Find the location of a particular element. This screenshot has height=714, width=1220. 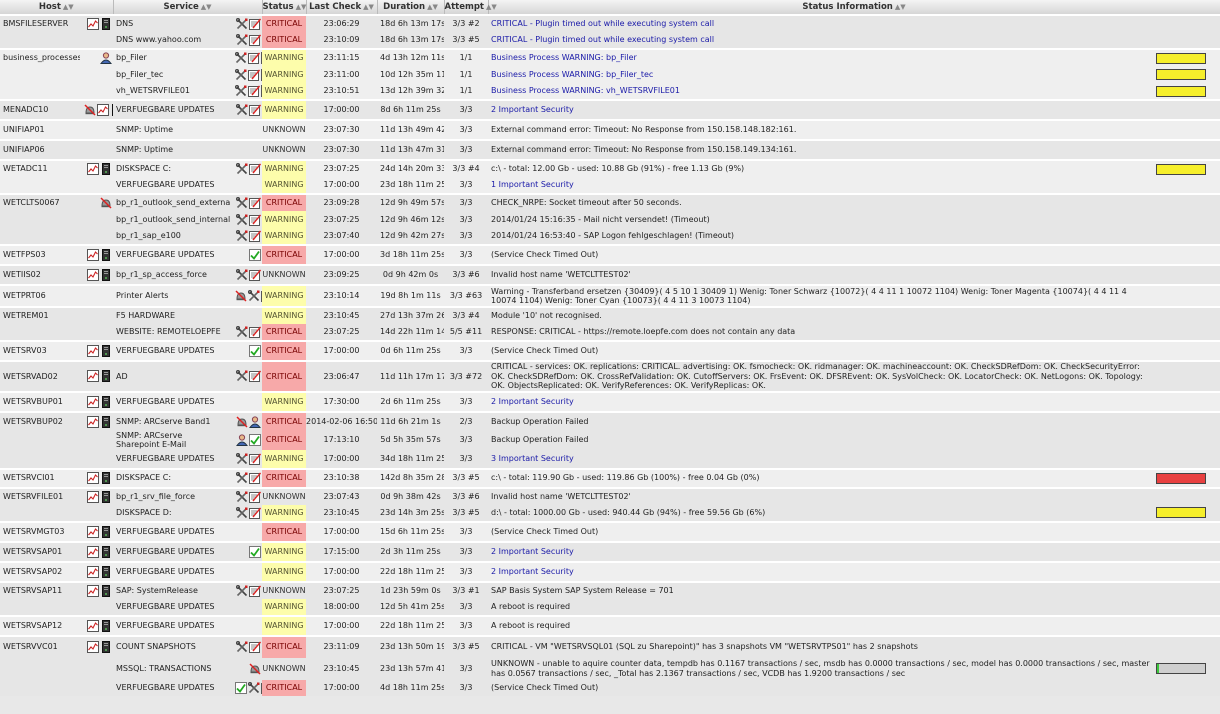

service-name: bp_r1_sp_access_force is located at coordinates (172, 274).